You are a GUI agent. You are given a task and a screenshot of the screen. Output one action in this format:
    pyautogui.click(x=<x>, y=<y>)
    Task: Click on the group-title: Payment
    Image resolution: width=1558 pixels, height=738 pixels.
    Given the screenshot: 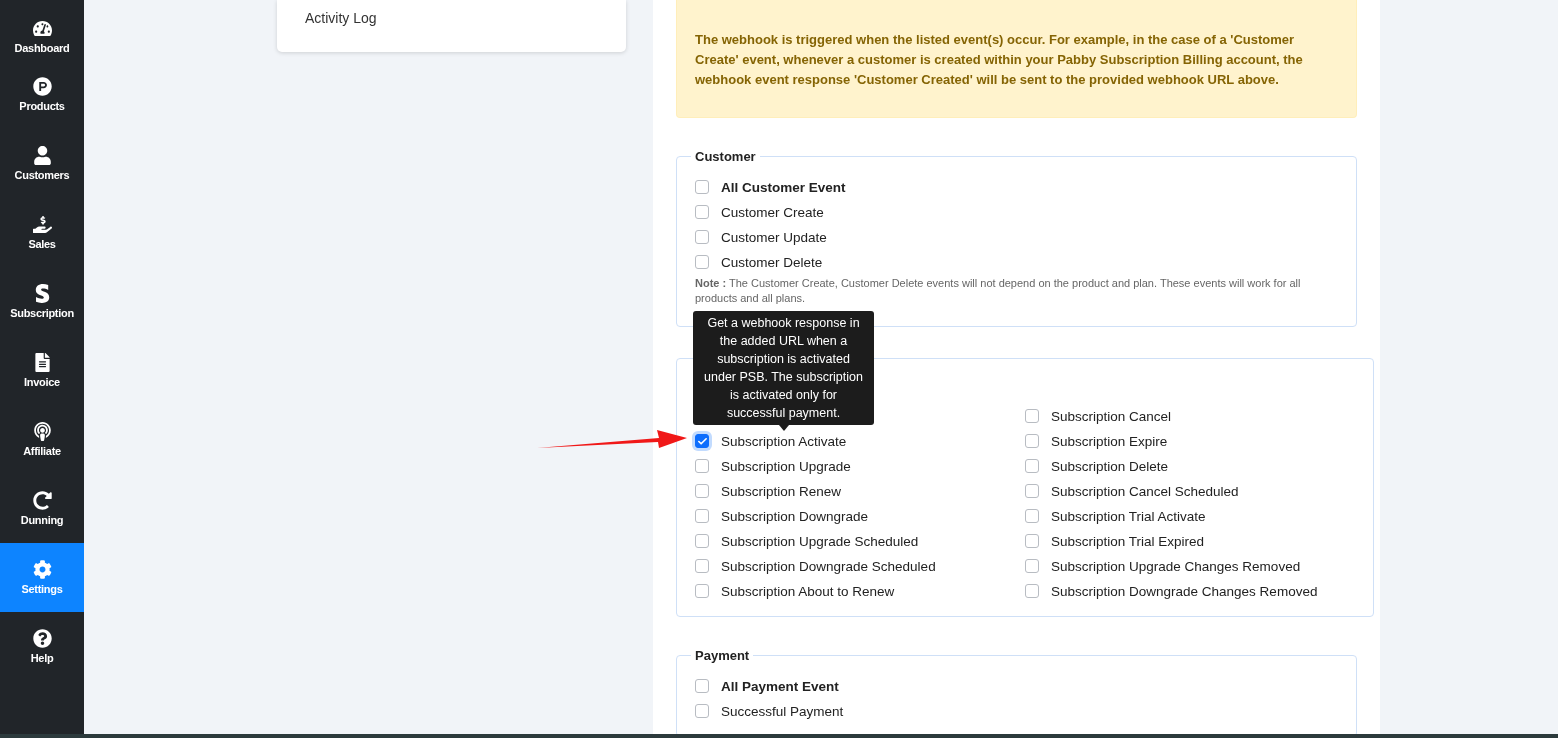 What is the action you would take?
    pyautogui.click(x=722, y=655)
    